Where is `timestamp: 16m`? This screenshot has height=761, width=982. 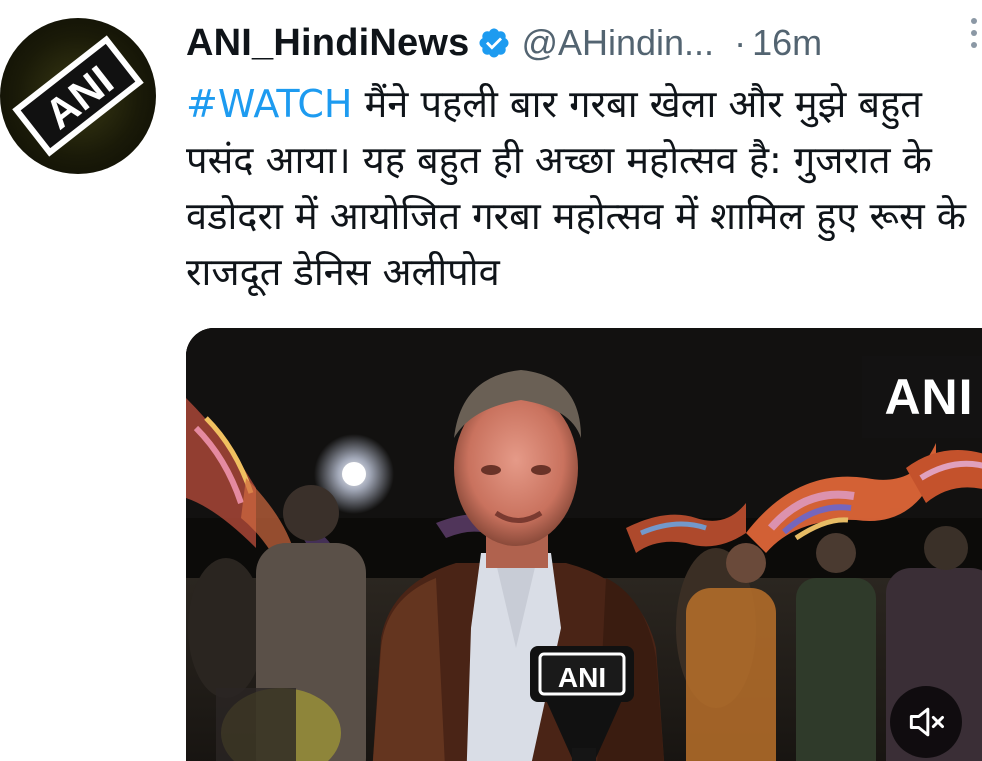 timestamp: 16m is located at coordinates (787, 43).